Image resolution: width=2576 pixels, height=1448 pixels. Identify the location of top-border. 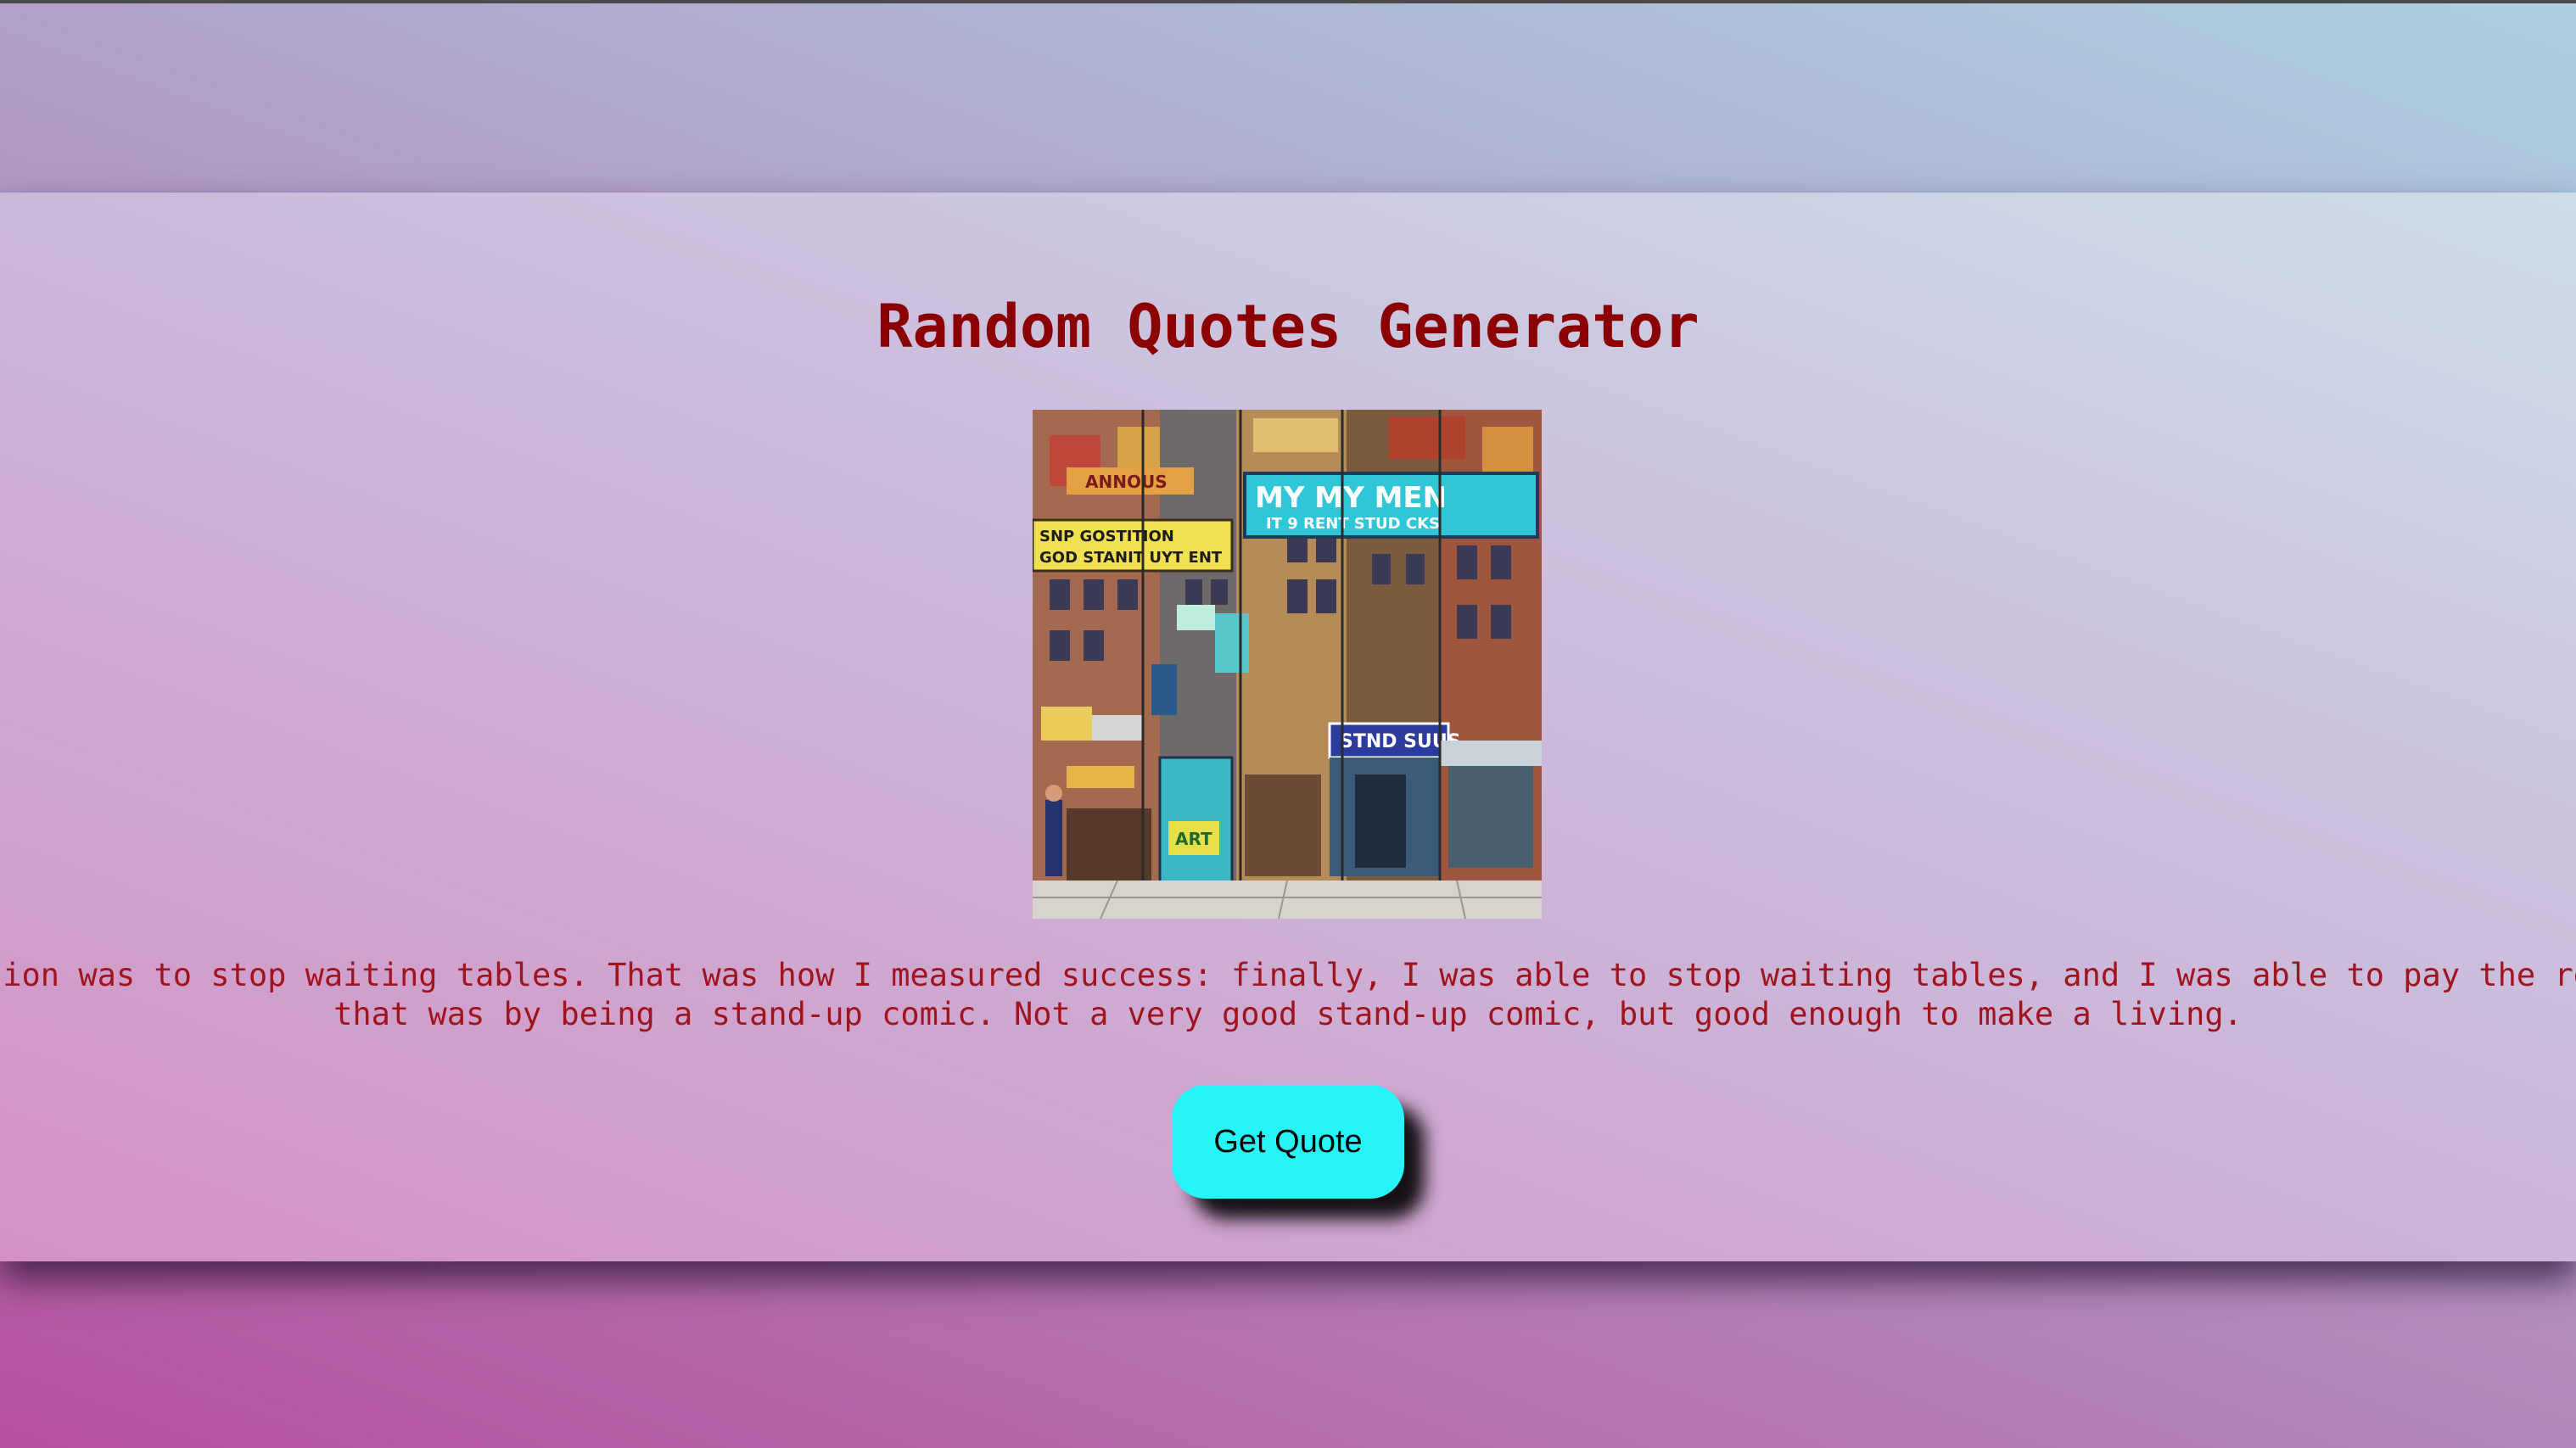
(1288, 1).